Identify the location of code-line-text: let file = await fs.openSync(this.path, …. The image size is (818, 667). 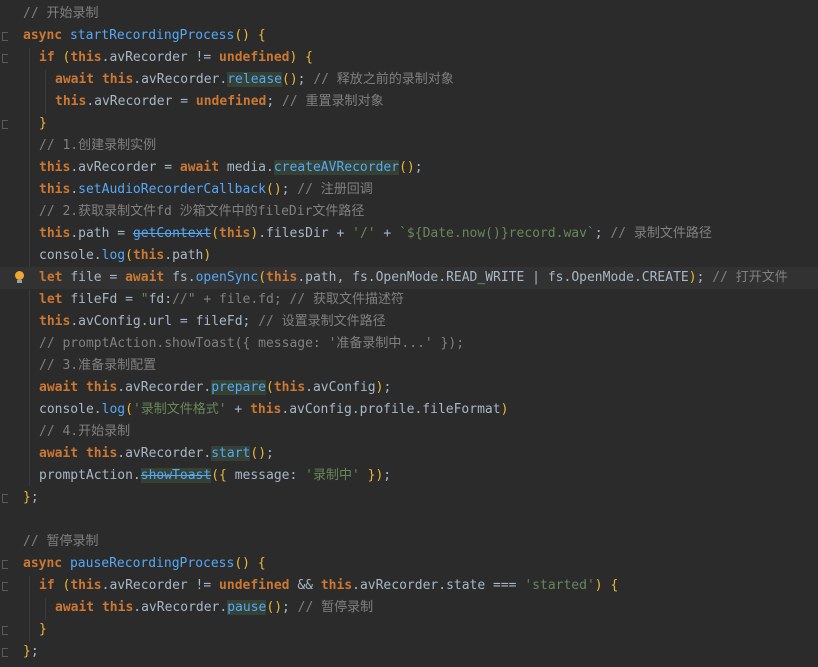
(413, 278).